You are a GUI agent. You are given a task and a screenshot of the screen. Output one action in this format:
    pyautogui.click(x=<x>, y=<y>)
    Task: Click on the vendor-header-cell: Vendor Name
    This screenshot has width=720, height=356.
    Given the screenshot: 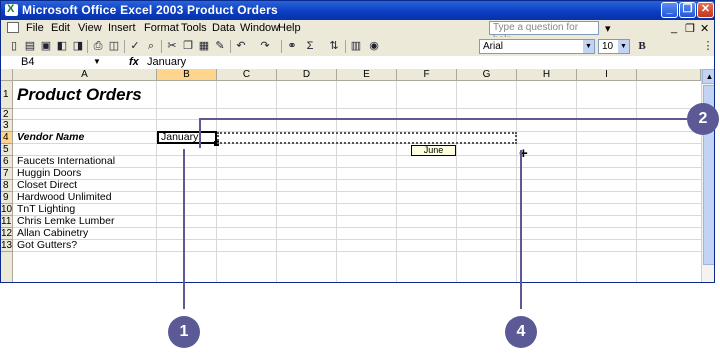 What is the action you would take?
    pyautogui.click(x=49, y=137)
    